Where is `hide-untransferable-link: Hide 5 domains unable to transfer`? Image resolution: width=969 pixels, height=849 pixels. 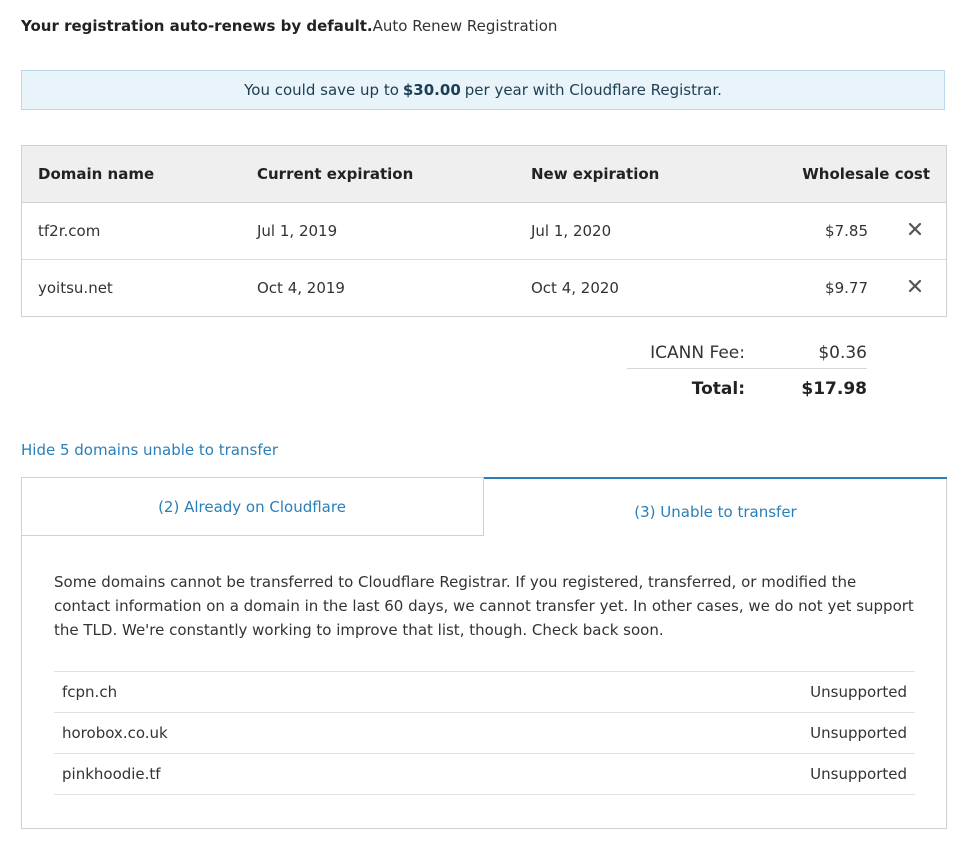
hide-untransferable-link: Hide 5 domains unable to transfer is located at coordinates (149, 450).